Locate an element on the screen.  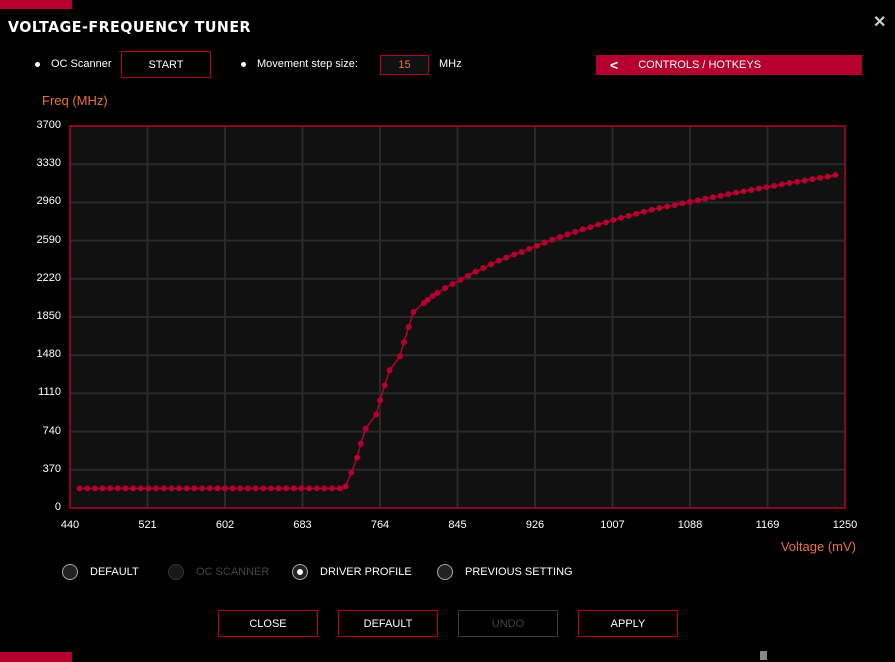
profile-radio-oc-scanner: OC SCANNER is located at coordinates (218, 572).